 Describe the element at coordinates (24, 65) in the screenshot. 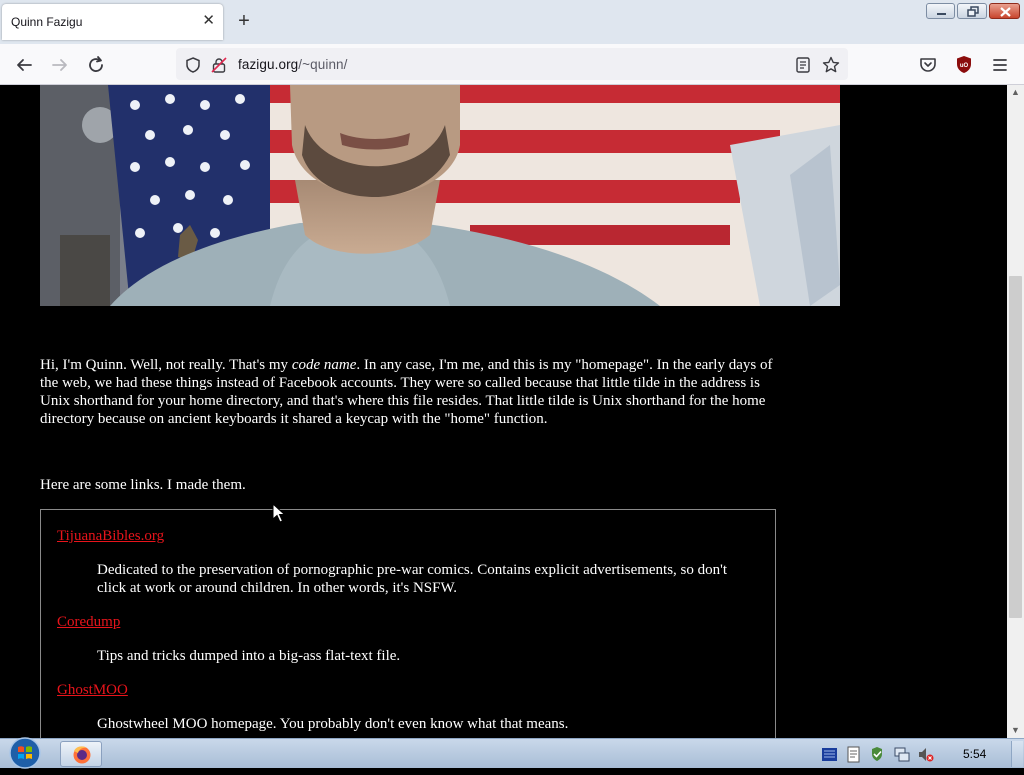

I see `back-icon` at that location.